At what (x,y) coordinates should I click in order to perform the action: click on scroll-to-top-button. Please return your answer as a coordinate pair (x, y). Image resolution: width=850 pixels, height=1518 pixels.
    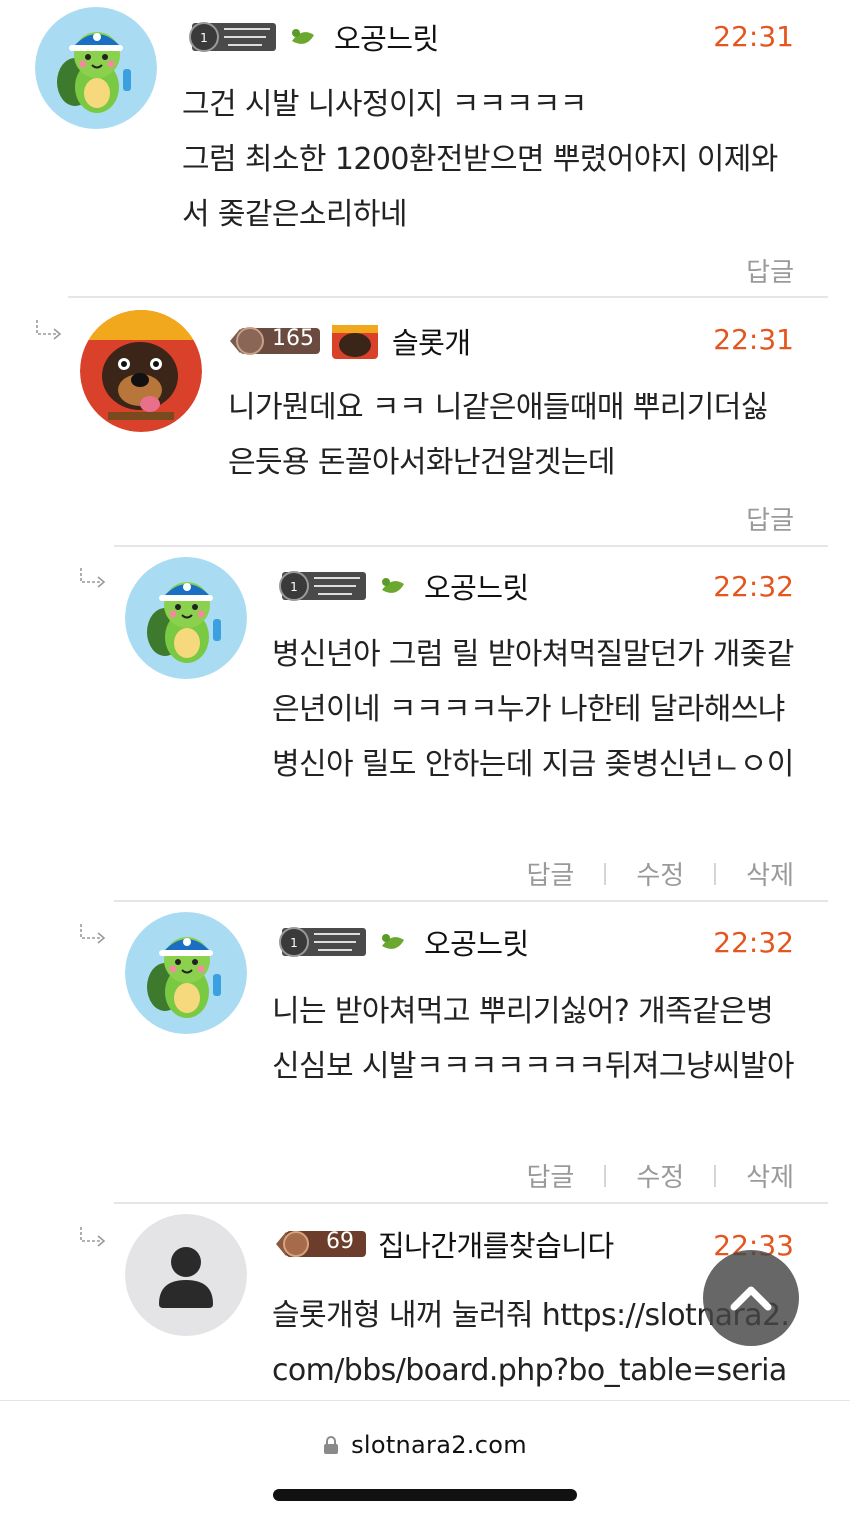
    Looking at the image, I should click on (751, 1298).